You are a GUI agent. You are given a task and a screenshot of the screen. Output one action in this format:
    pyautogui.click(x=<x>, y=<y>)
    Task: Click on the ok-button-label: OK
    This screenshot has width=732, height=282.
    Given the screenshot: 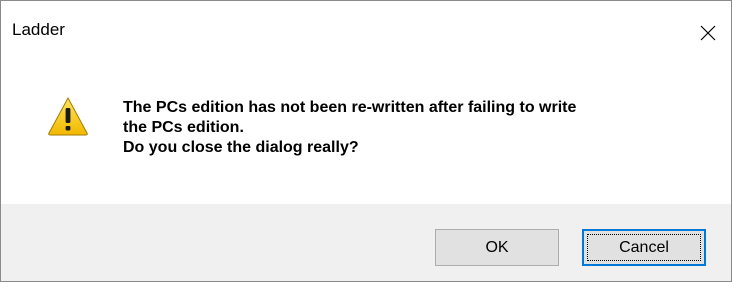 What is the action you would take?
    pyautogui.click(x=497, y=247)
    